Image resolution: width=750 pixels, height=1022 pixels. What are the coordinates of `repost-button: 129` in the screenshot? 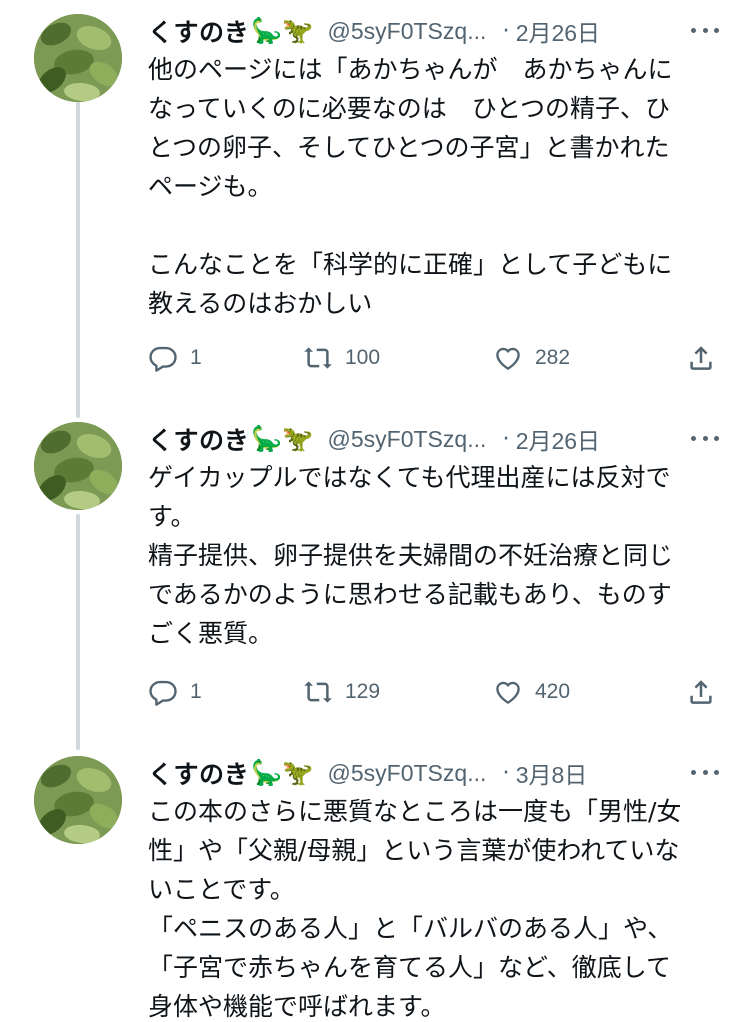 It's located at (341, 692).